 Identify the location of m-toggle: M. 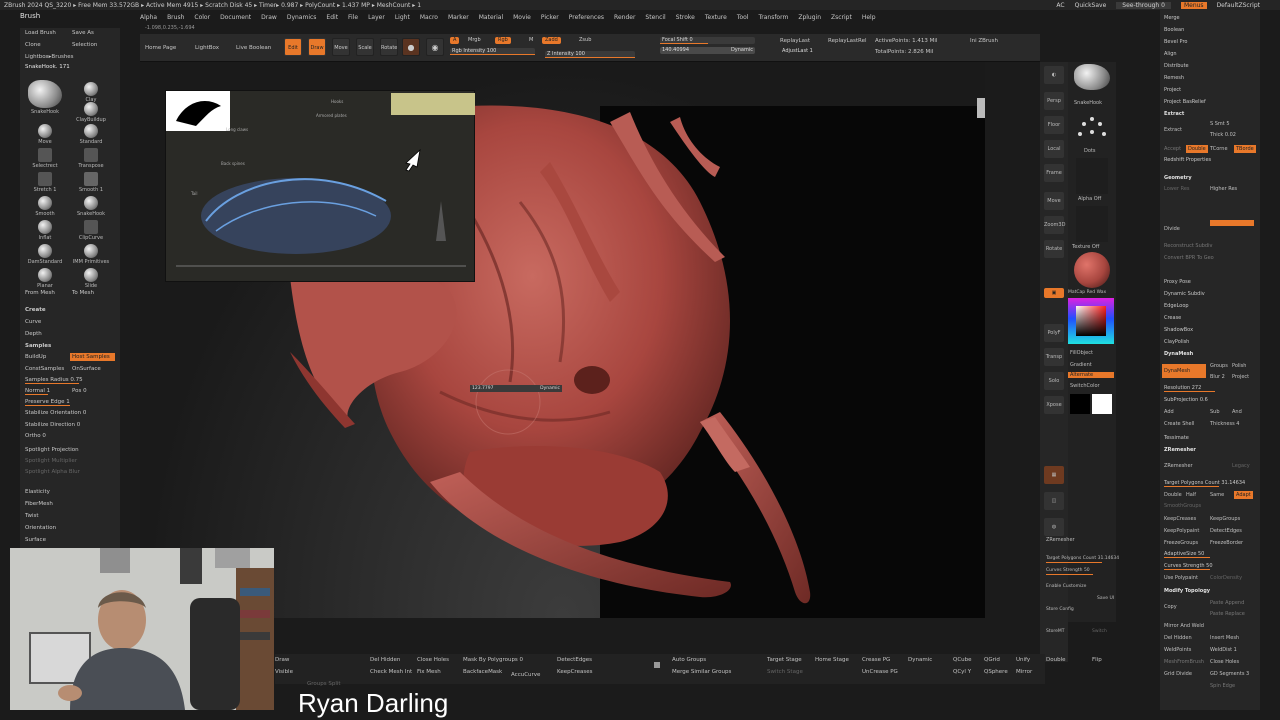
(531, 40).